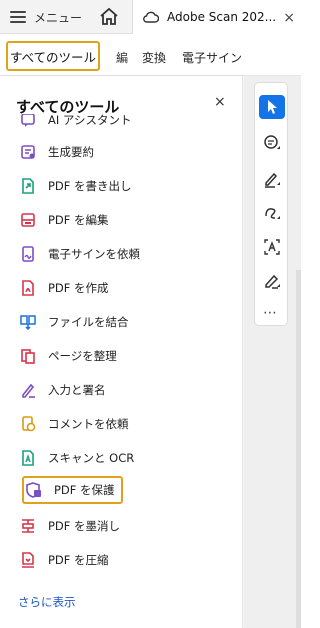  I want to click on tool-create-pdf: PDF を作成, so click(65, 288).